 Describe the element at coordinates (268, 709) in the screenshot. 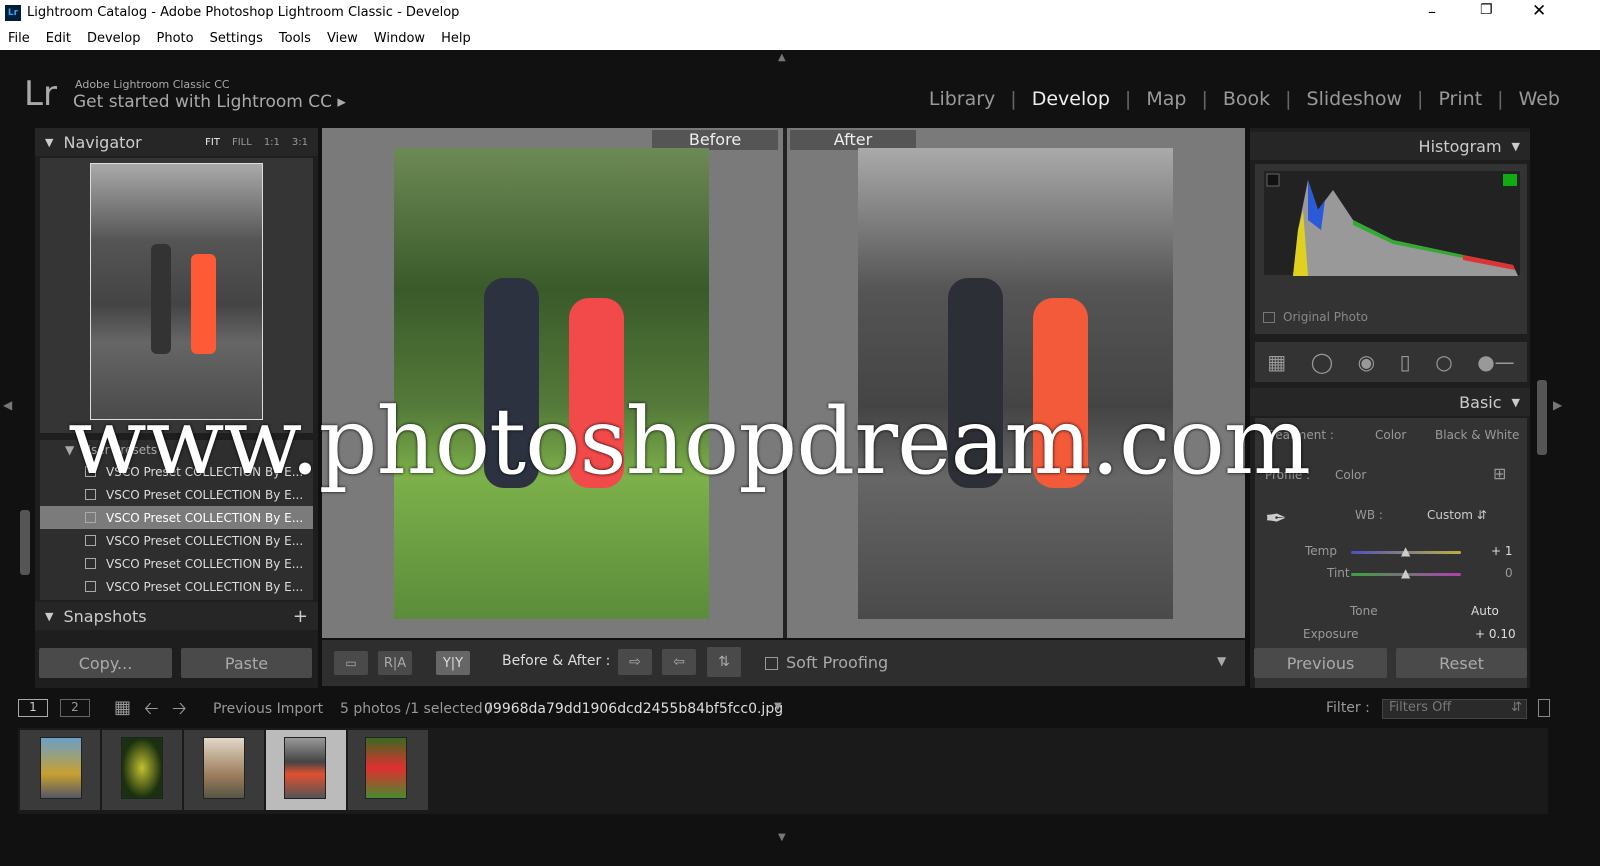

I see `source-label: Previous Import` at that location.